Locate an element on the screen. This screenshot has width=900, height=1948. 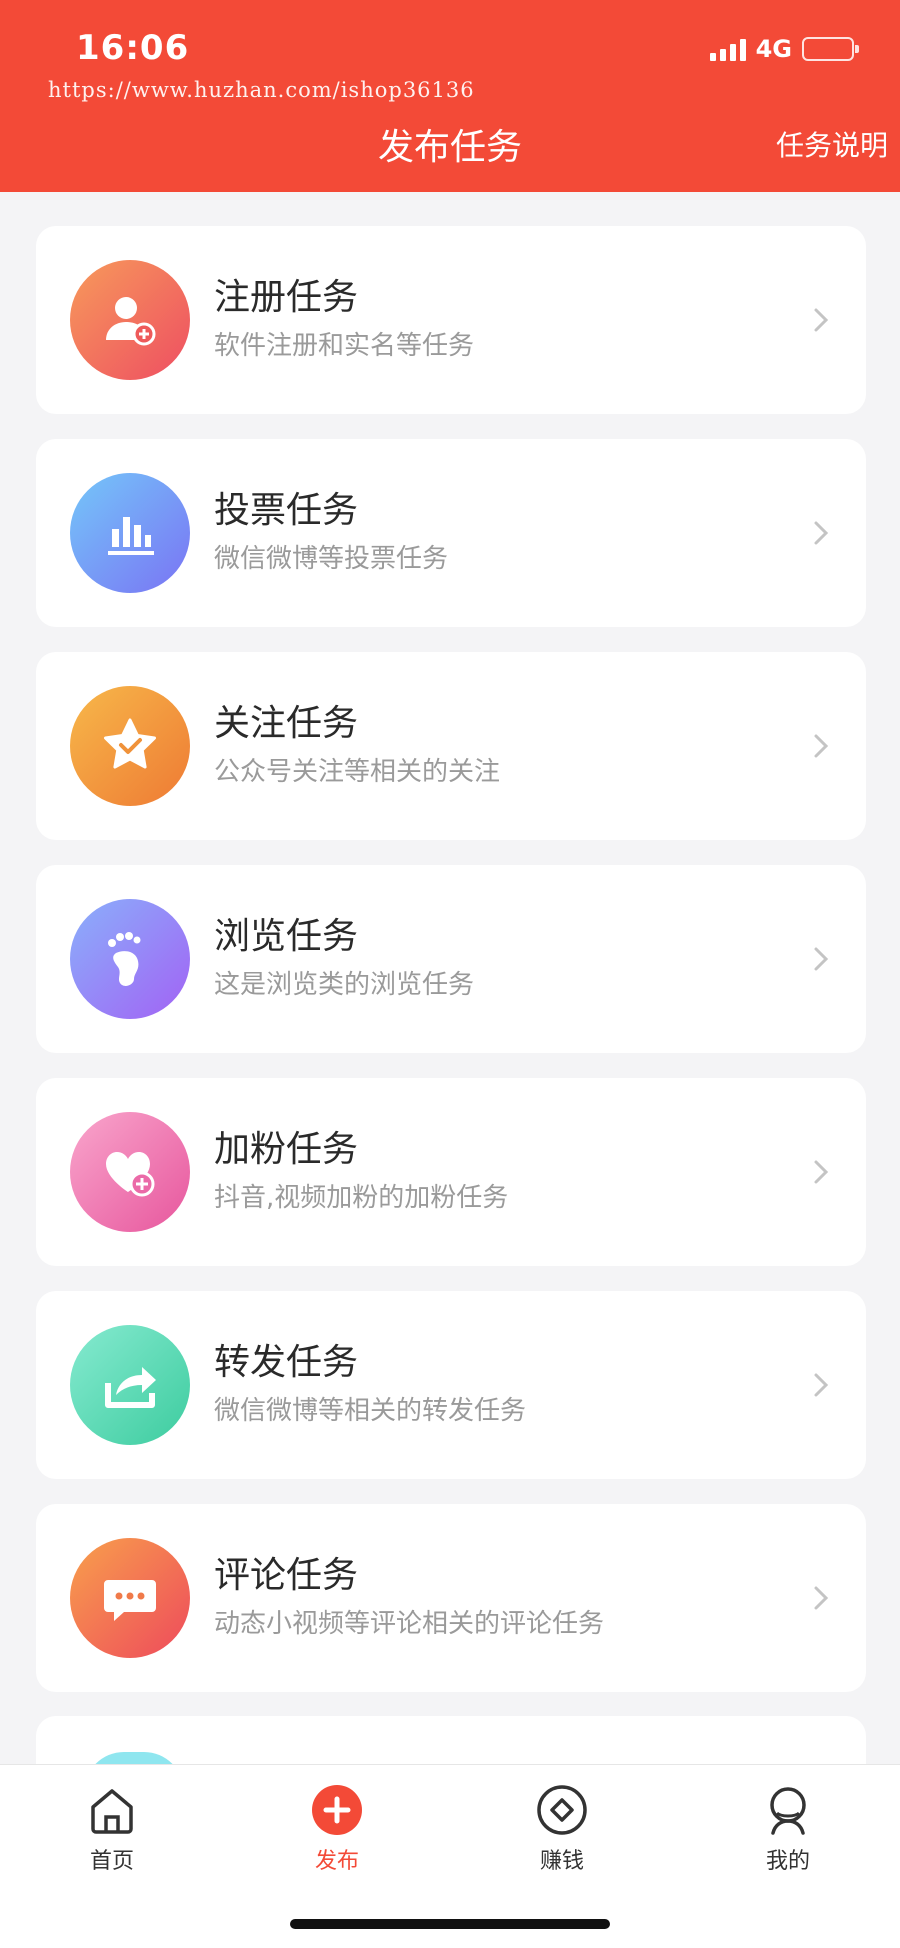
tab-publish: 发布 is located at coordinates (337, 1829).